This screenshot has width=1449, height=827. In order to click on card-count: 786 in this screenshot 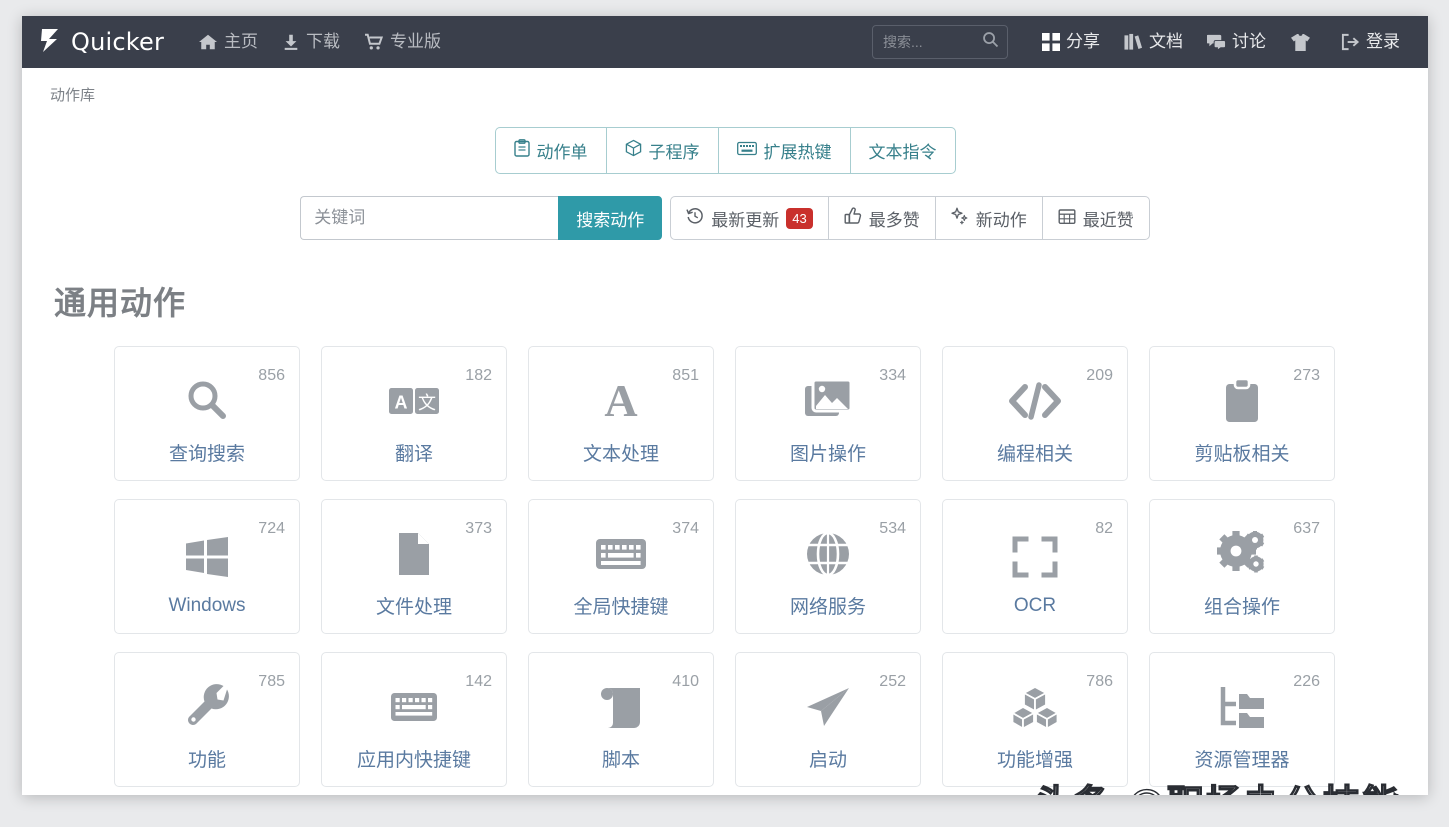, I will do `click(1099, 681)`.